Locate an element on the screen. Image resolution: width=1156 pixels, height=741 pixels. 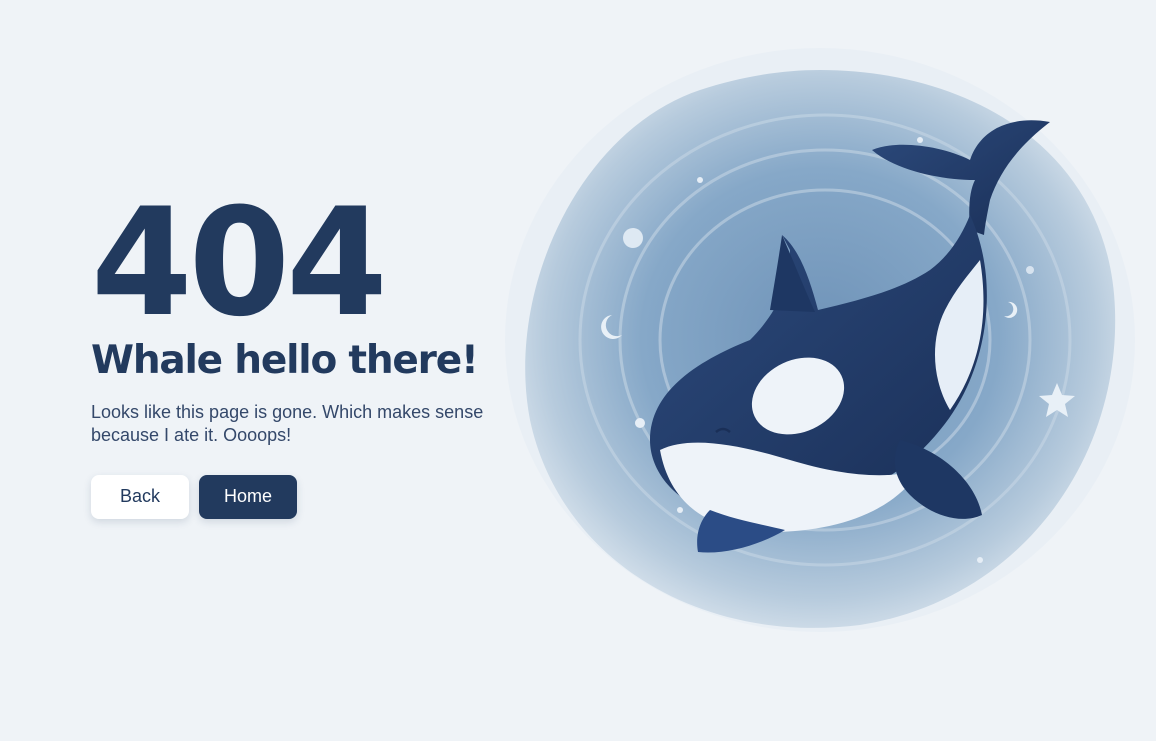
action-buttons: Back Home is located at coordinates (301, 496).